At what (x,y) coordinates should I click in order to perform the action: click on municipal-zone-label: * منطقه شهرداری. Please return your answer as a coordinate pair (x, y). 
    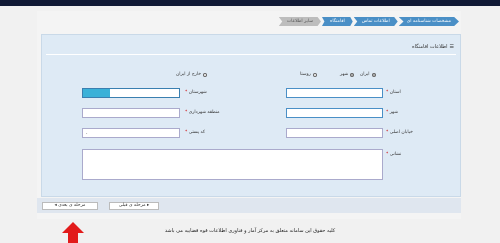
    Looking at the image, I should click on (202, 112).